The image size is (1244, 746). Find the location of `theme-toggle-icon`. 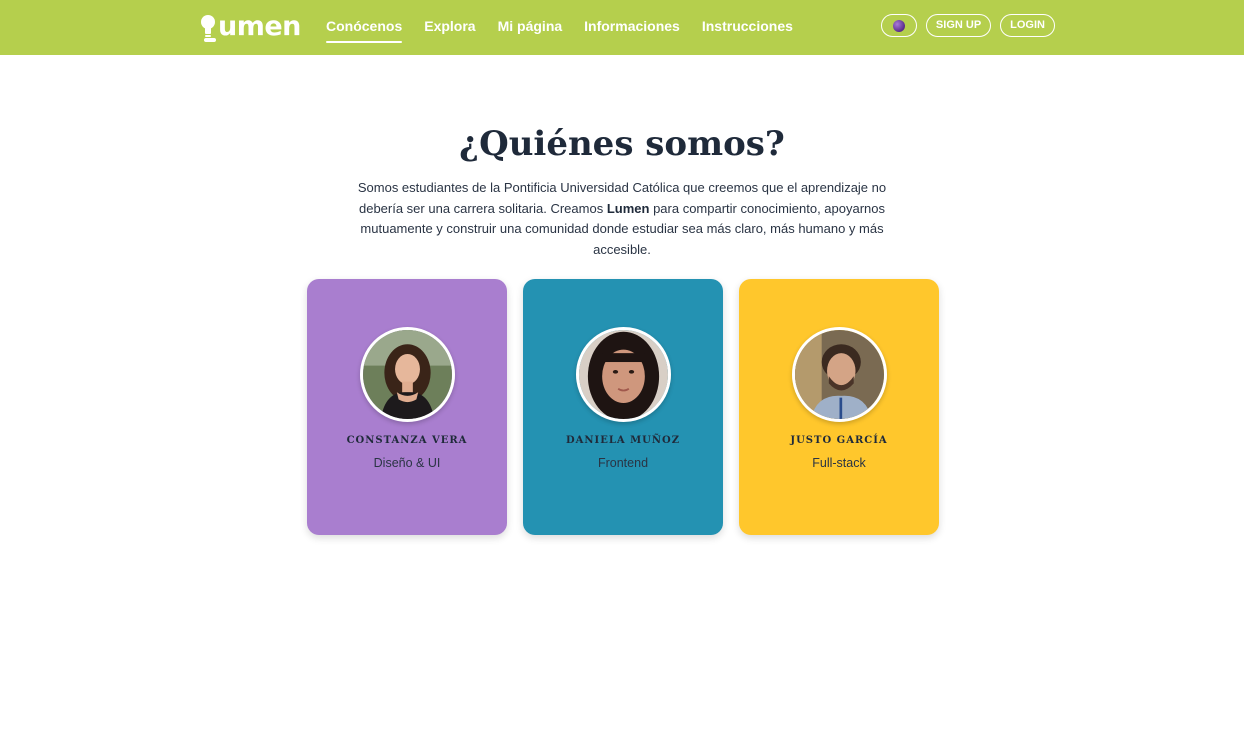

theme-toggle-icon is located at coordinates (898, 25).